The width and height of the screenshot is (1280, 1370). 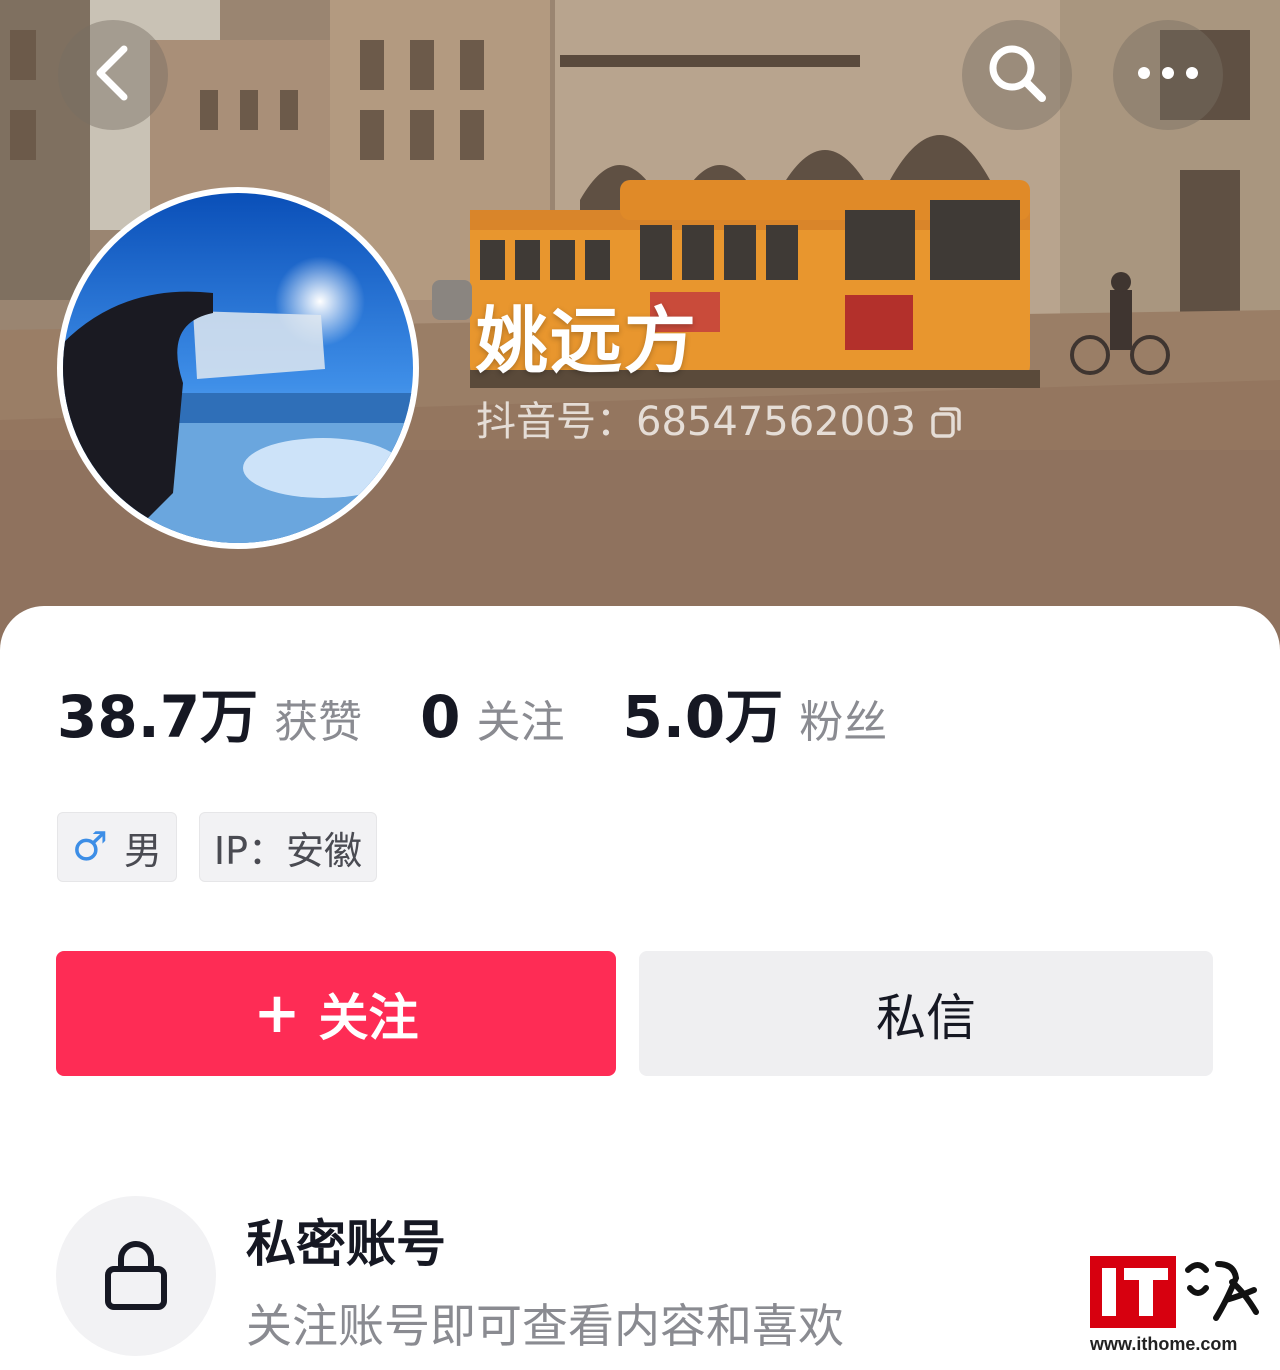 I want to click on male-icon: ♂, so click(x=90, y=847).